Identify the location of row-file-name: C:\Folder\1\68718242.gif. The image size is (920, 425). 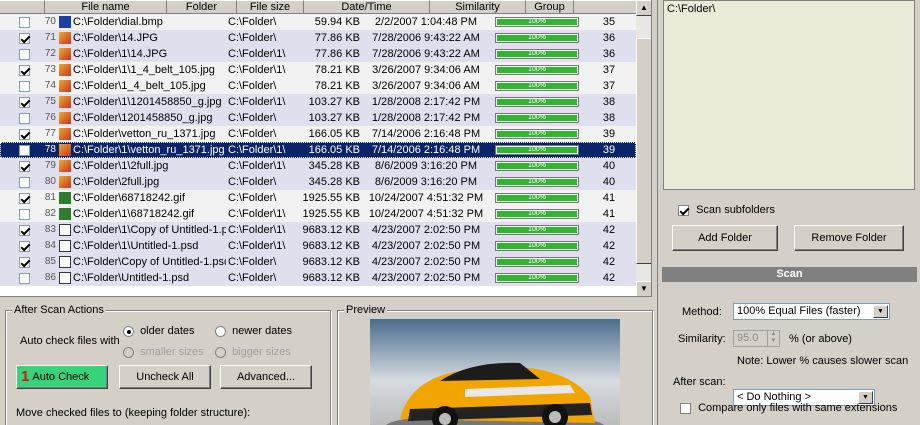
(149, 214).